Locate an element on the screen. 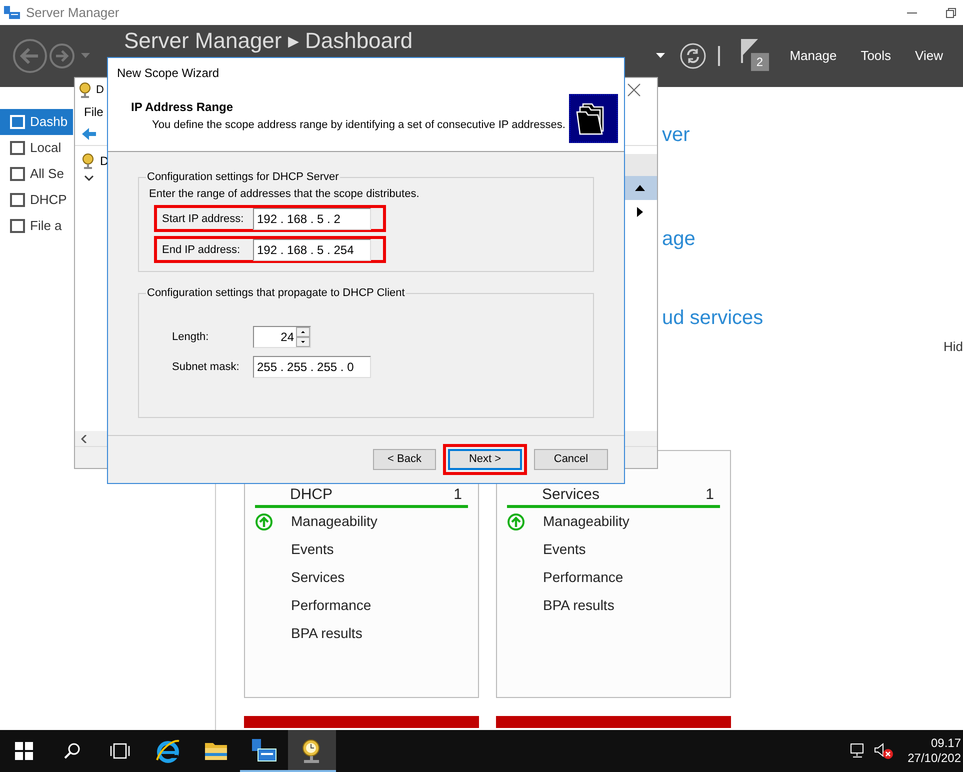 This screenshot has width=963, height=772. field-label: Subnet mask: is located at coordinates (206, 368).